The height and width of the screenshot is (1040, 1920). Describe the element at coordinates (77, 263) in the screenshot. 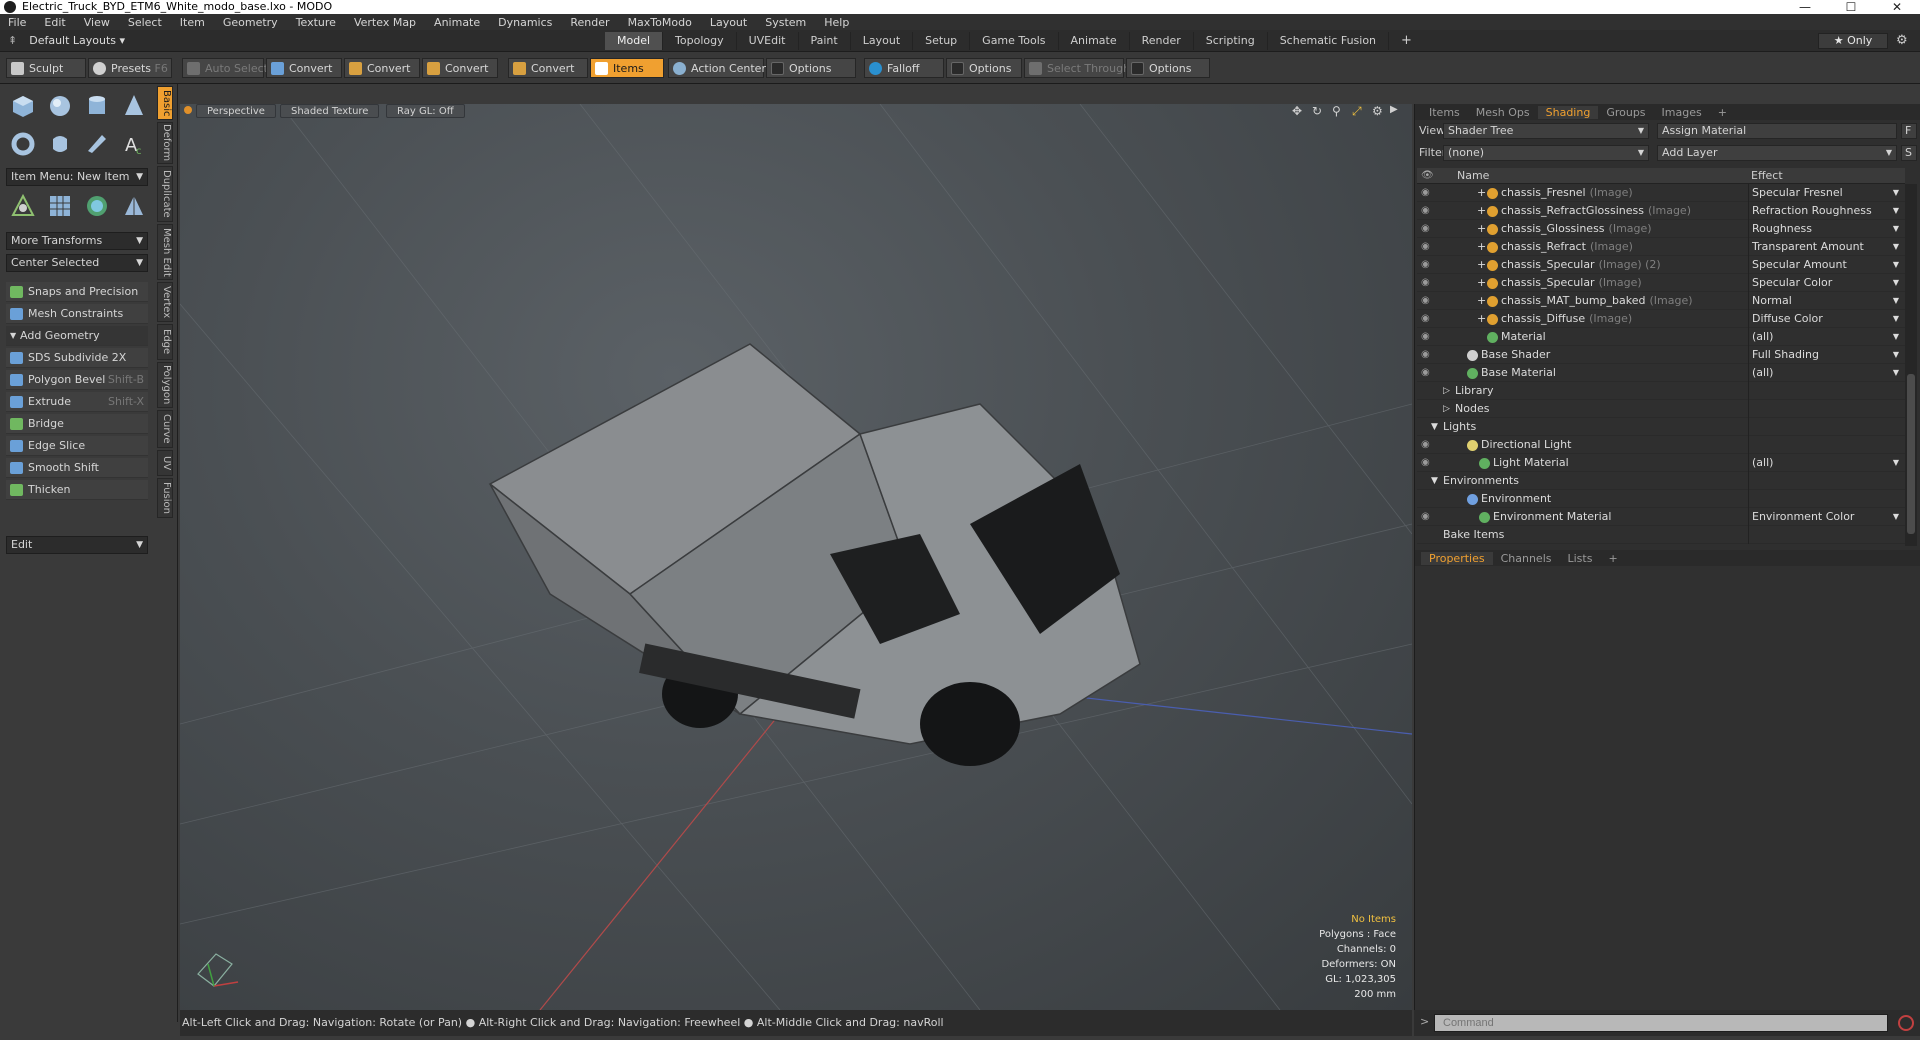

I see `center-selected-dropdown: Center Selected ▼` at that location.